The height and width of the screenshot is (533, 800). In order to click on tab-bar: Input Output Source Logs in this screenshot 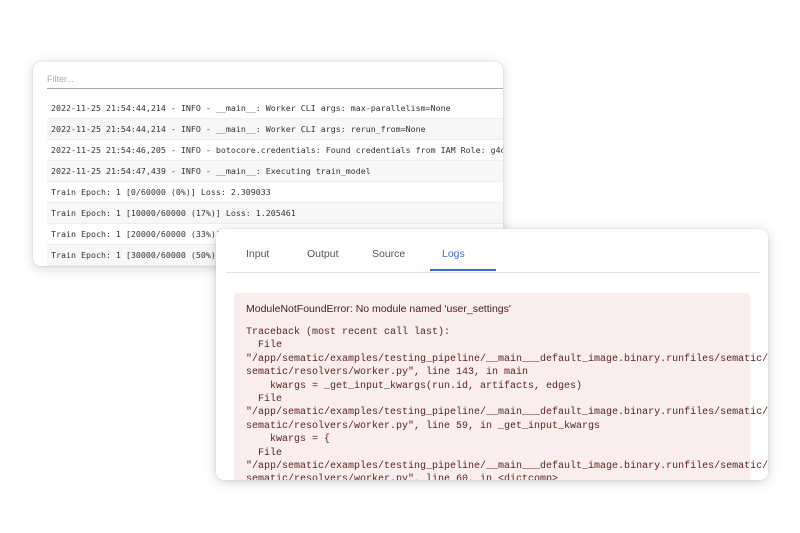, I will do `click(493, 251)`.